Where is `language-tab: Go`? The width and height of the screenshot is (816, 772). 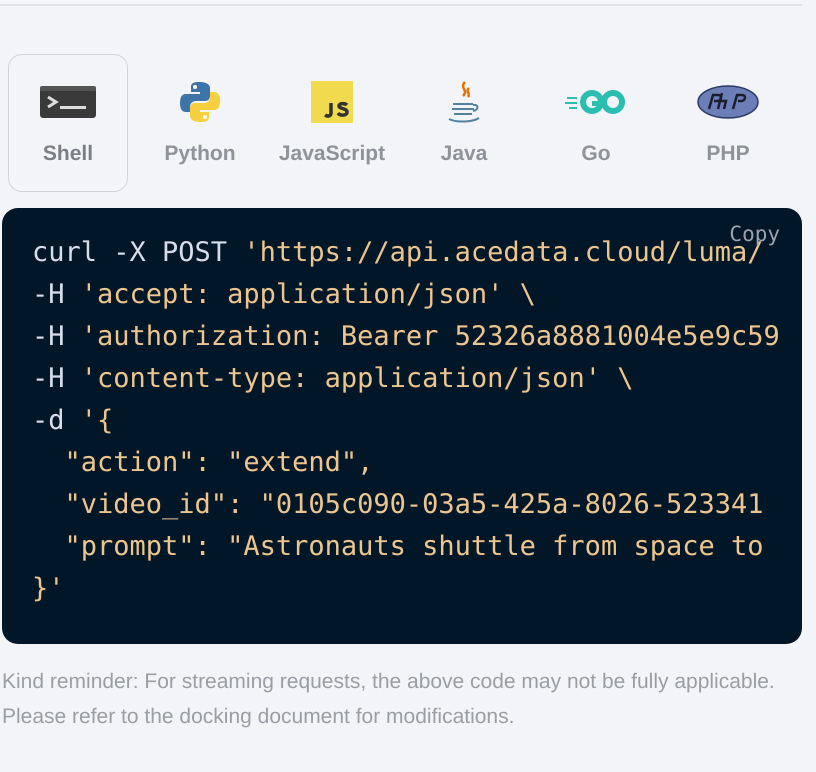 language-tab: Go is located at coordinates (596, 123).